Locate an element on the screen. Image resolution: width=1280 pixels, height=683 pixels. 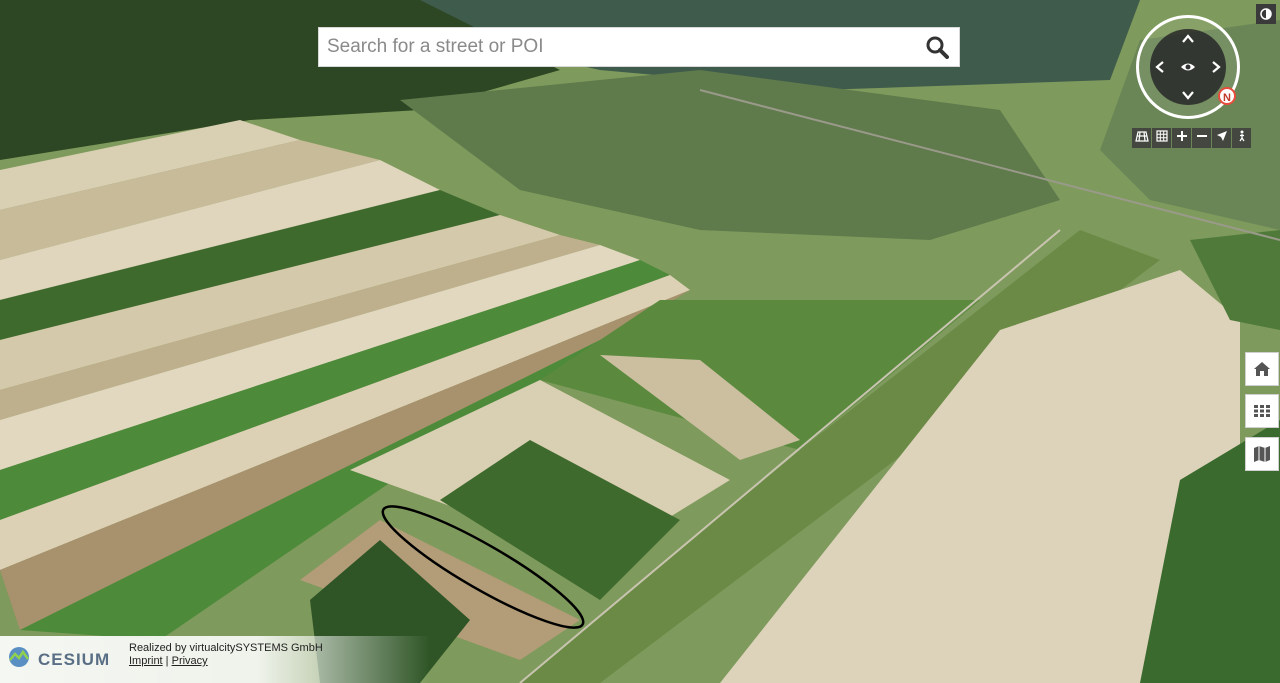
cesium-logo: CESIUM is located at coordinates (59, 658).